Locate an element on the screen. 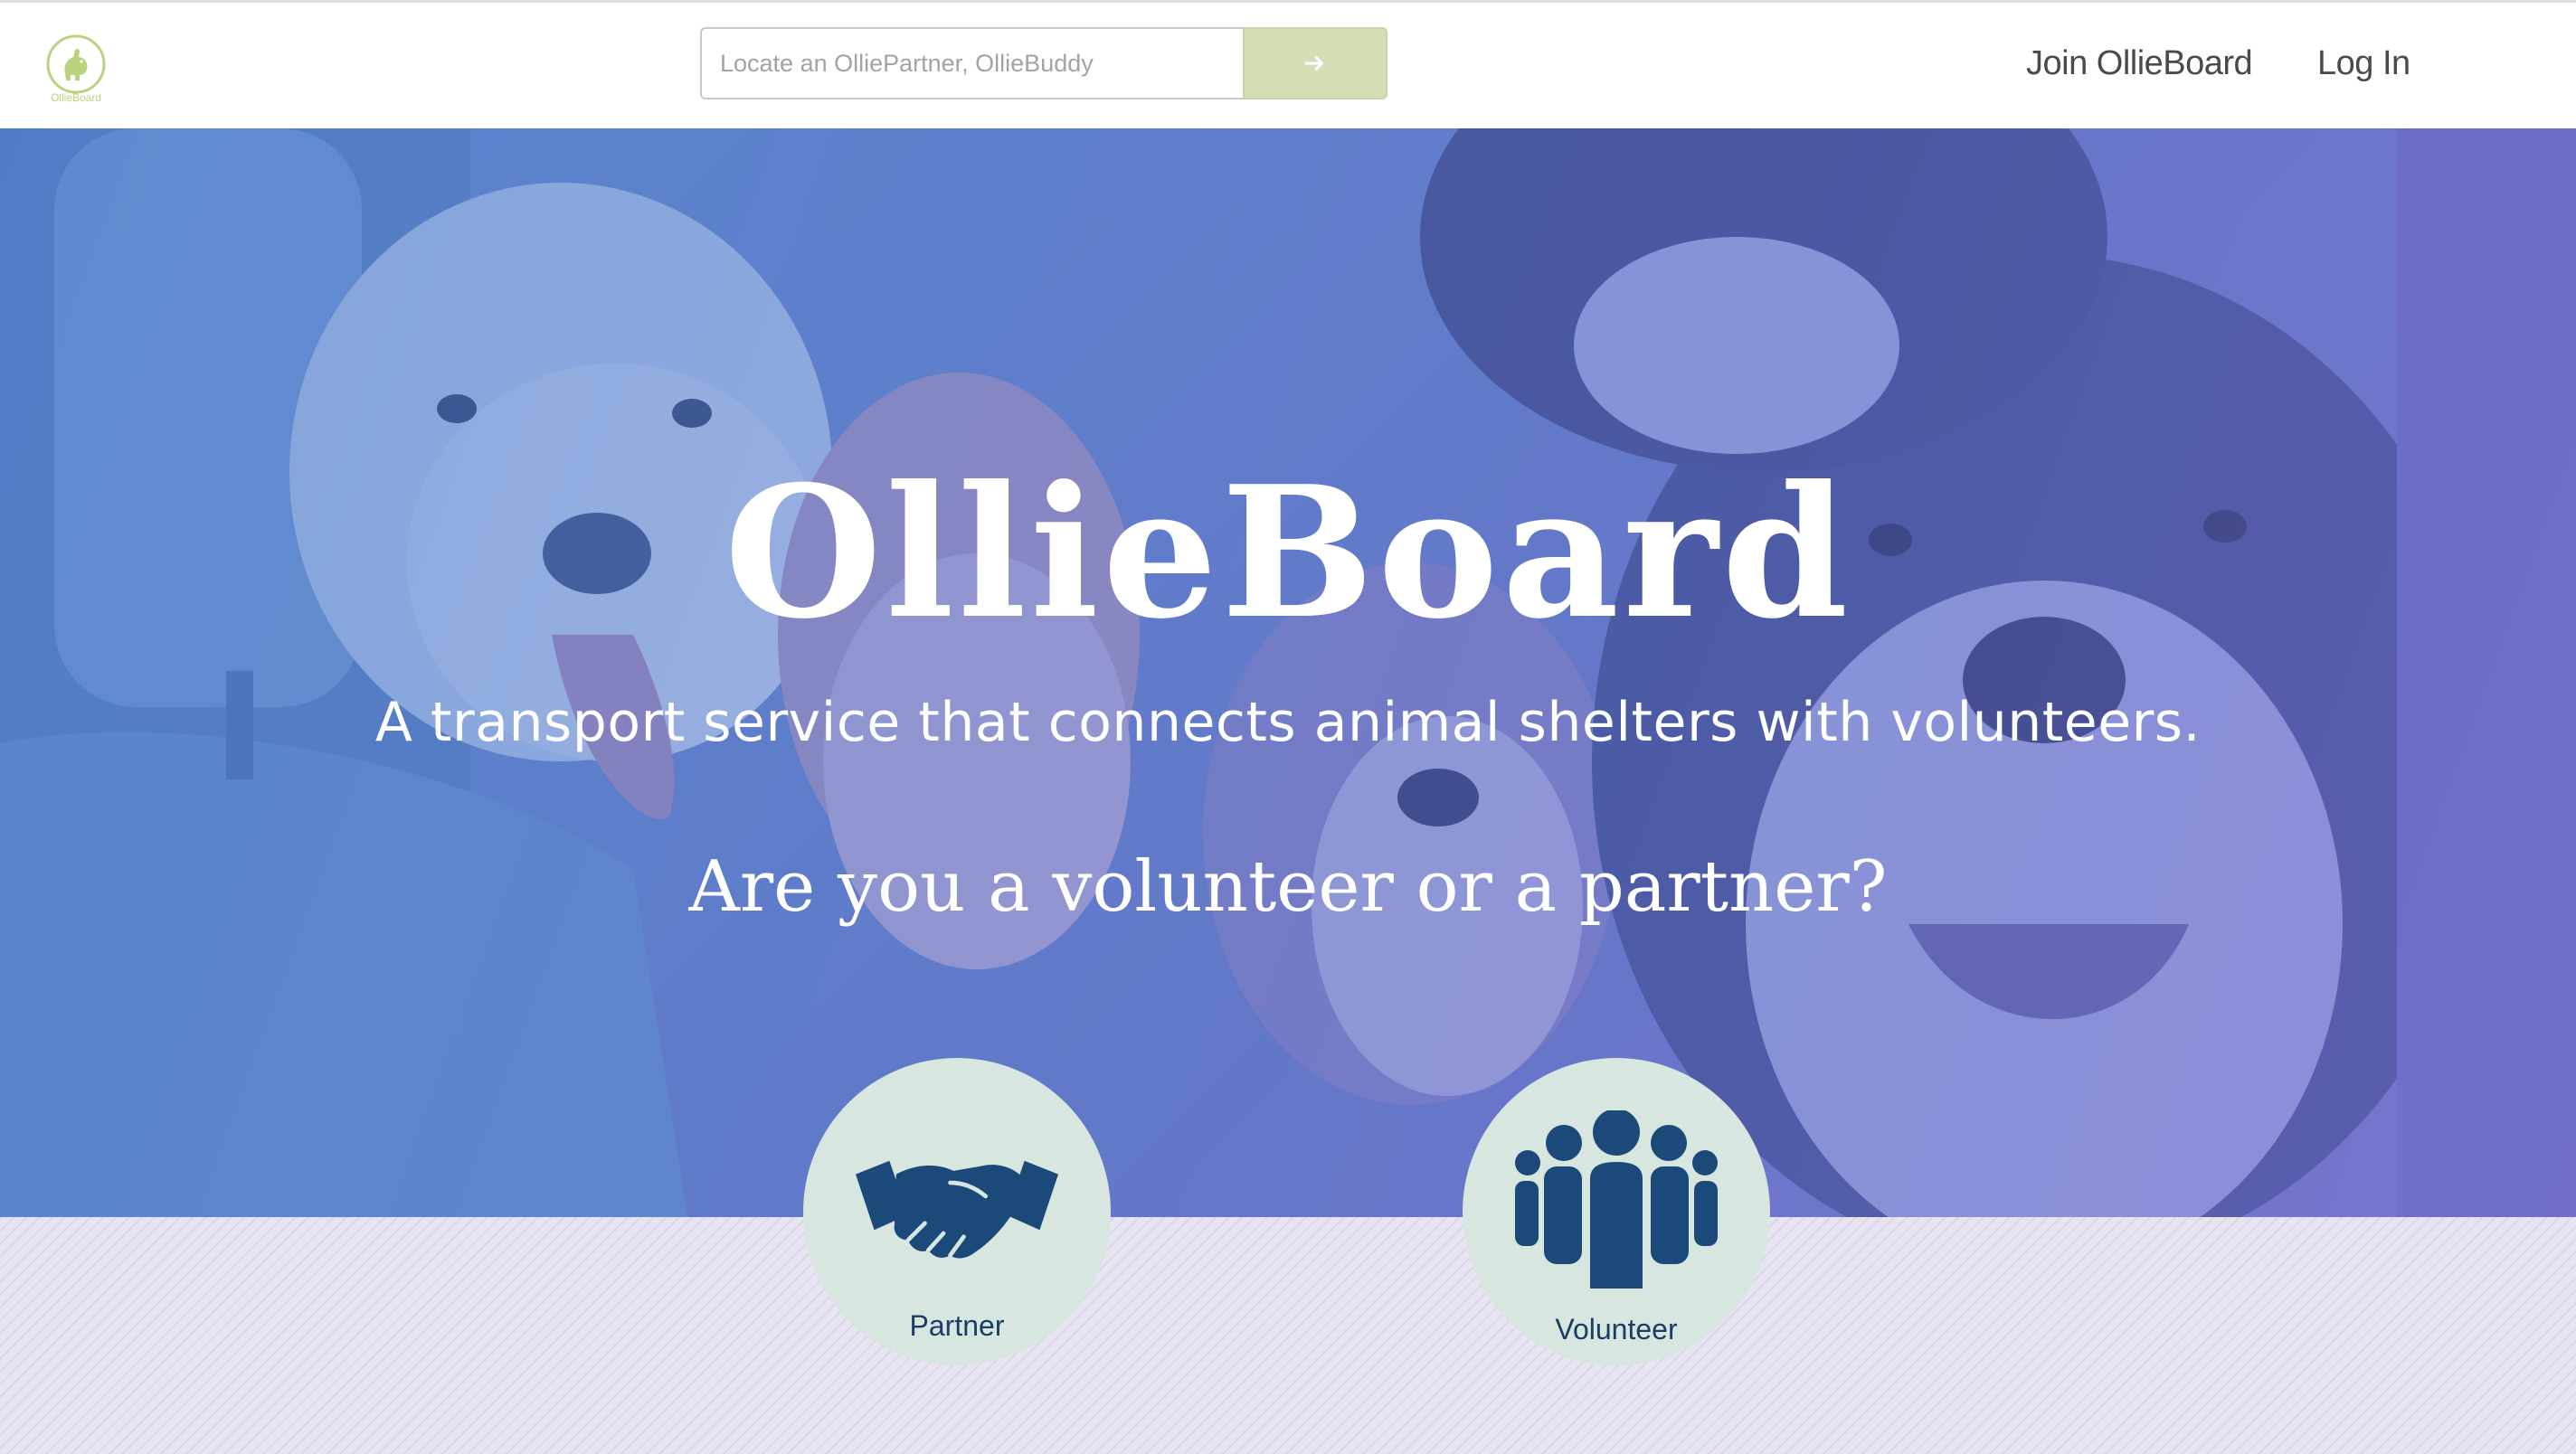  join-link: Join OllieBoard is located at coordinates (2139, 63).